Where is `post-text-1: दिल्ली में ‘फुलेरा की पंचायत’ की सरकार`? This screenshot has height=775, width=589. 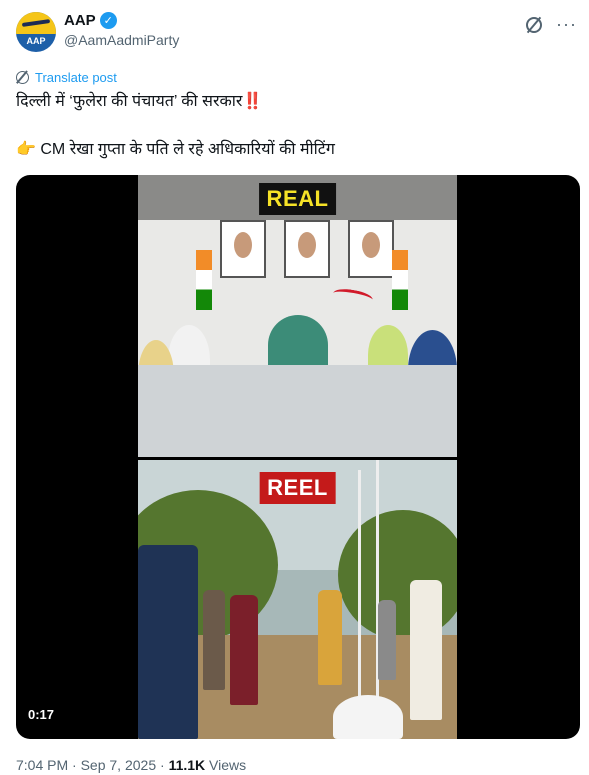
post-text-1: दिल्ली में ‘फुलेरा की पंचायत’ की सरकार is located at coordinates (129, 101).